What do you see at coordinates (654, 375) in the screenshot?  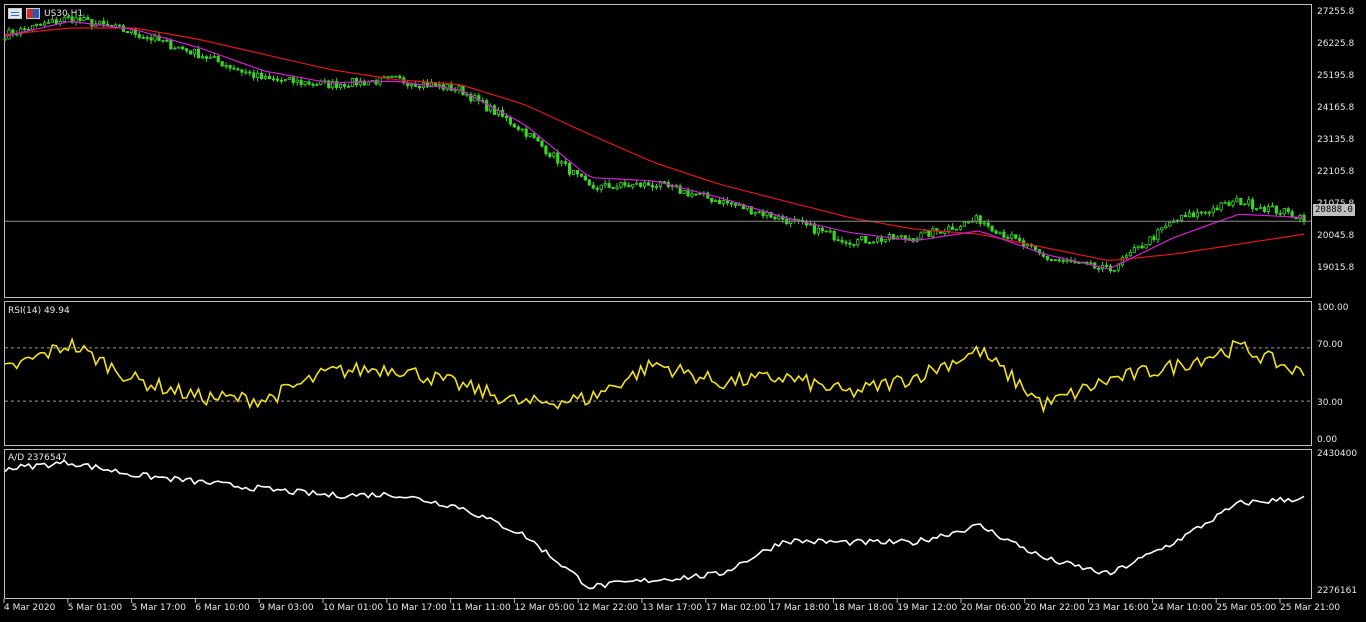 I see `rsi-line` at bounding box center [654, 375].